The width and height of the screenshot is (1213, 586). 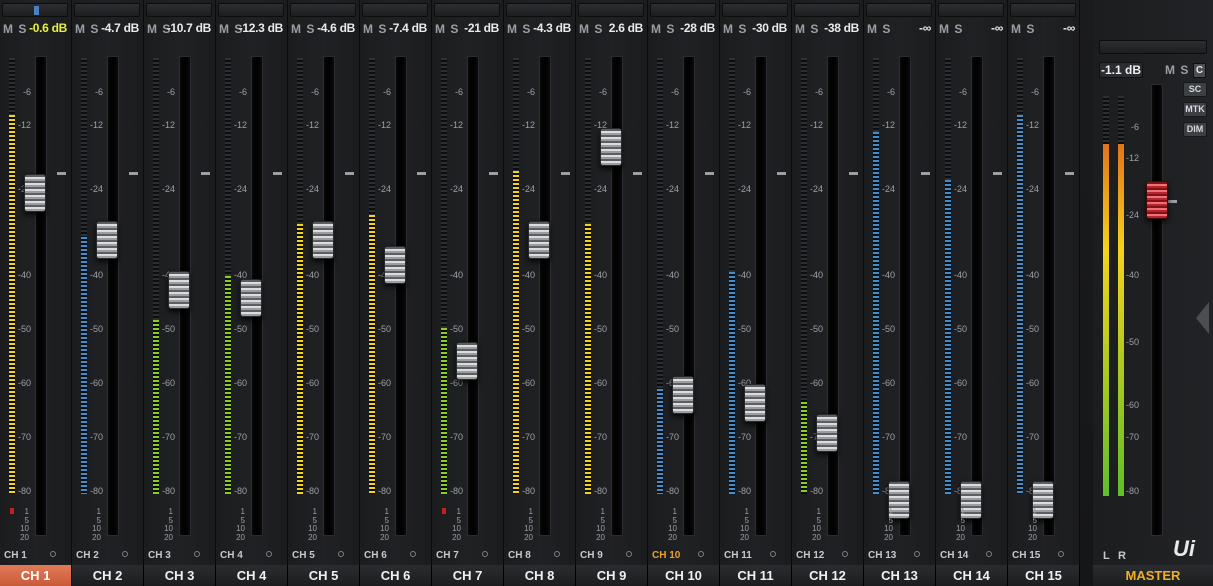 I want to click on channel-label-2: CH 2, so click(x=108, y=575).